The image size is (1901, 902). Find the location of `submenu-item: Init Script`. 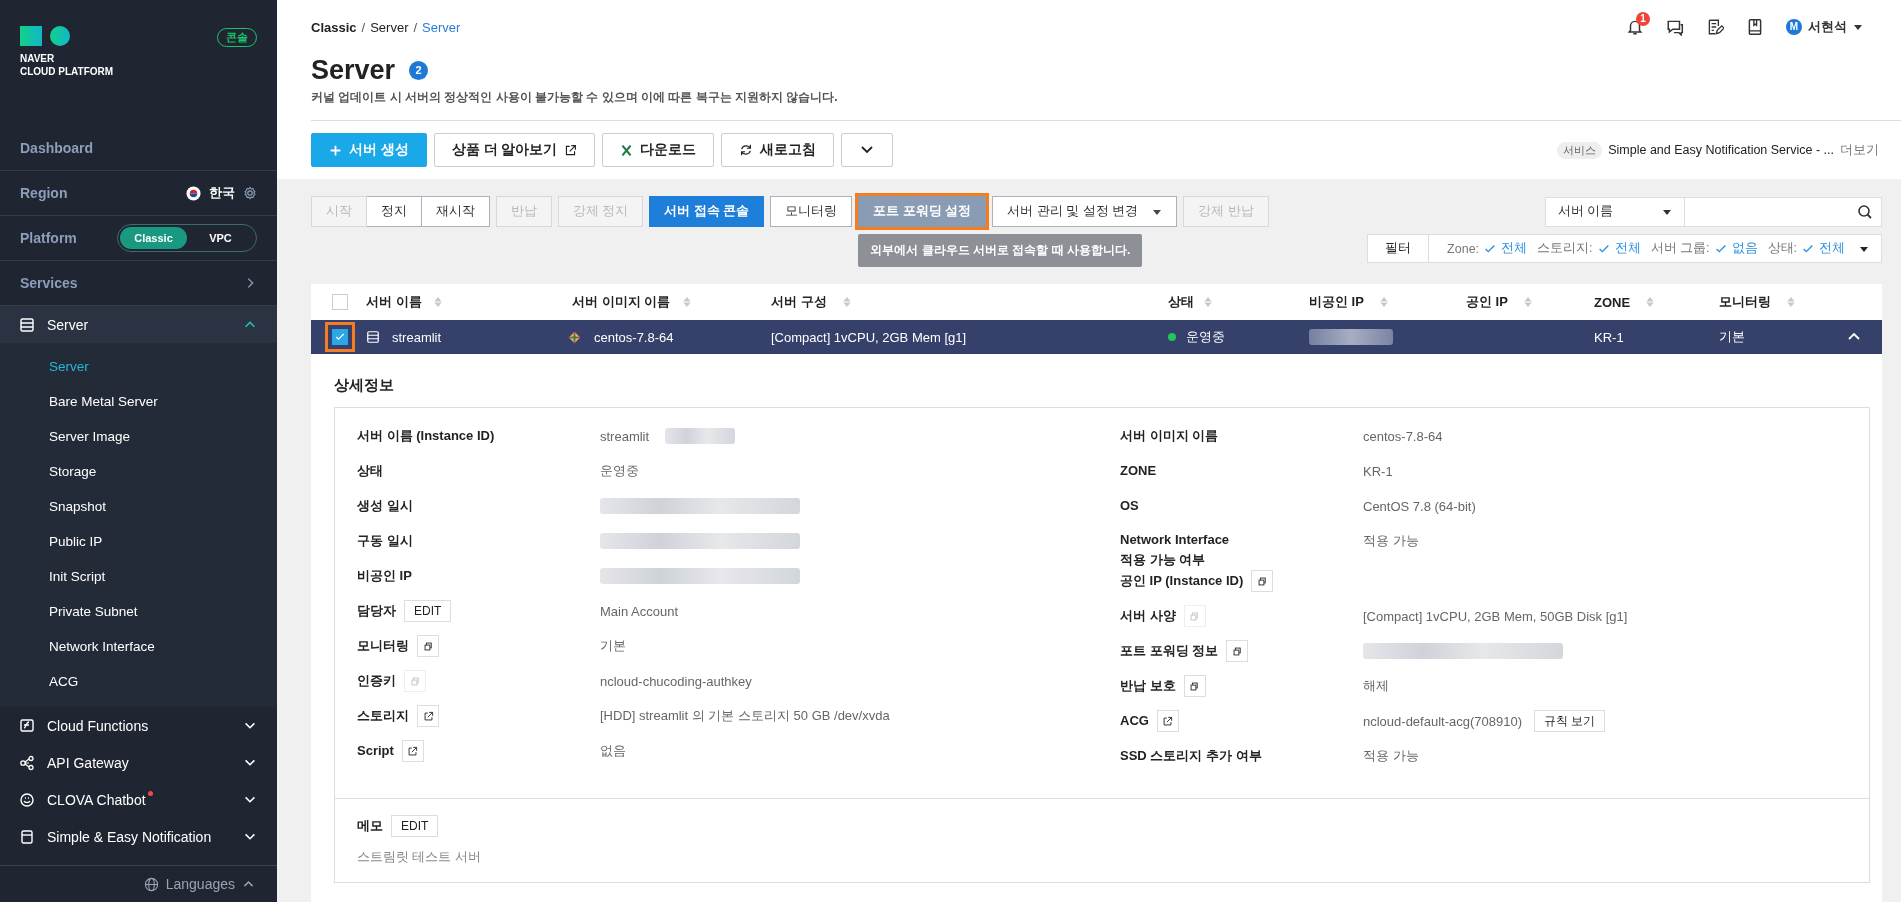

submenu-item: Init Script is located at coordinates (138, 576).